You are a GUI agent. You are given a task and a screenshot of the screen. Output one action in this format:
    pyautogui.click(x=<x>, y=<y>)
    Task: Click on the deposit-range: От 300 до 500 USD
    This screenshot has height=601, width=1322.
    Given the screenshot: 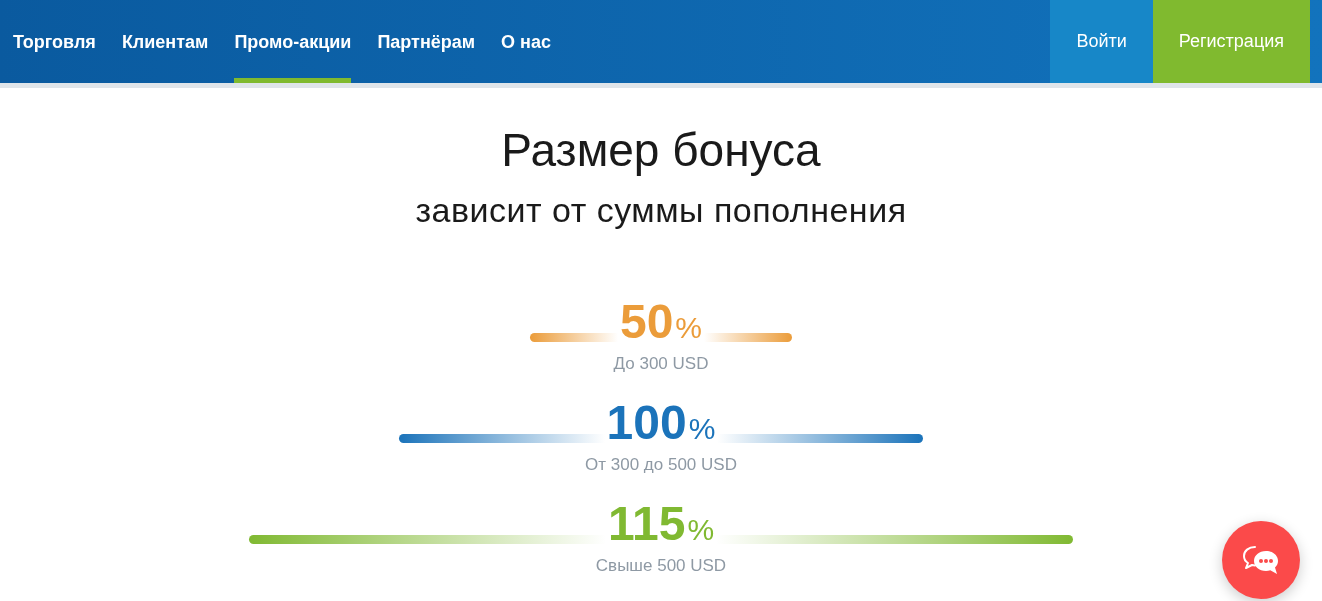 What is the action you would take?
    pyautogui.click(x=661, y=465)
    